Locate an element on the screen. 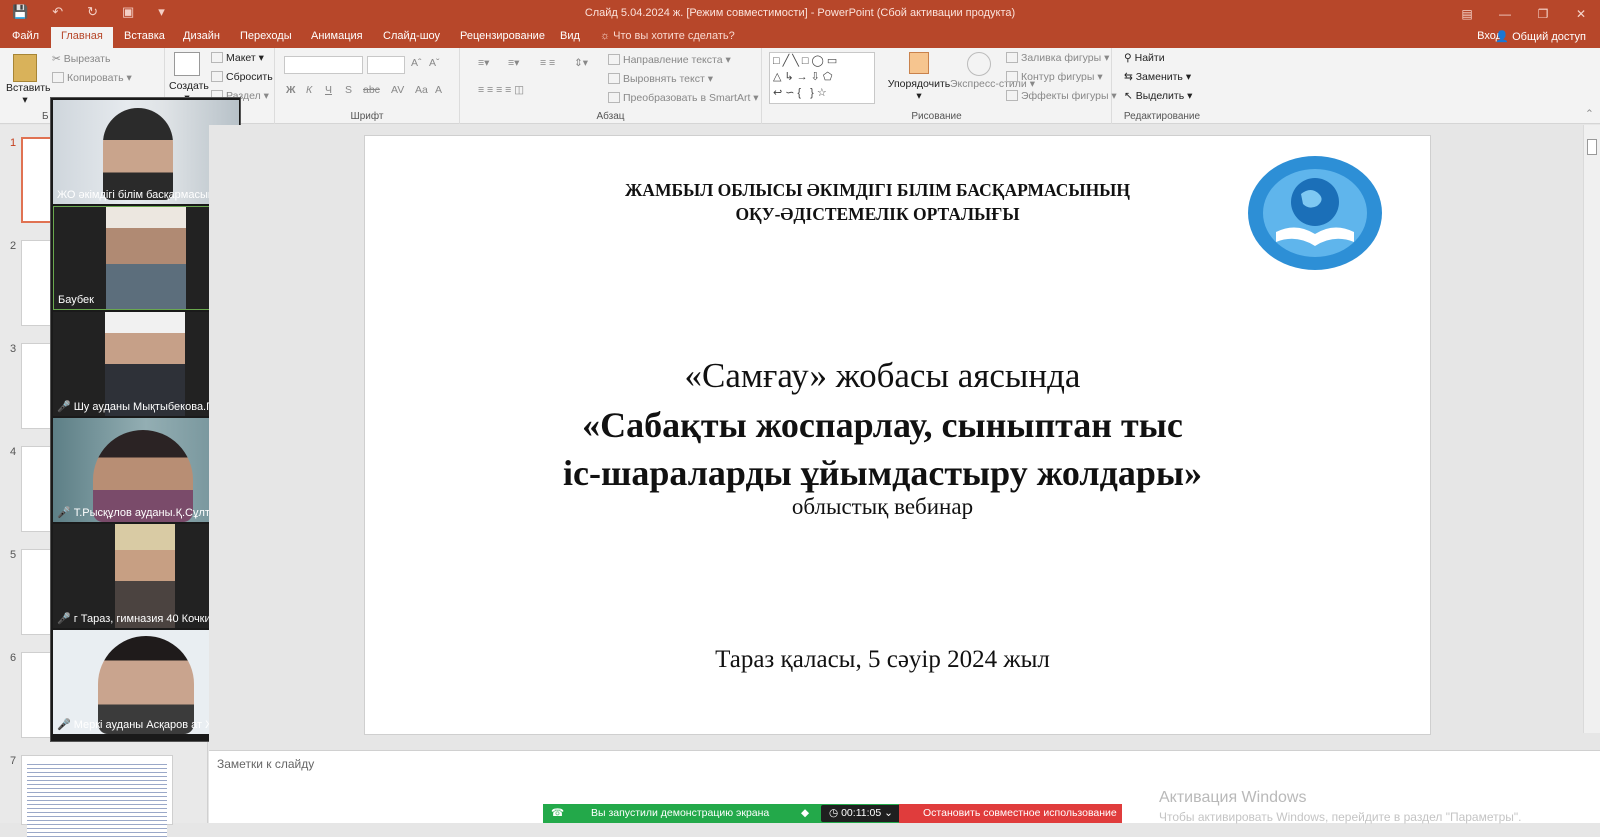 This screenshot has height=837, width=1600. shape-effects-label: Эффекты фигуры is located at coordinates (1065, 96).